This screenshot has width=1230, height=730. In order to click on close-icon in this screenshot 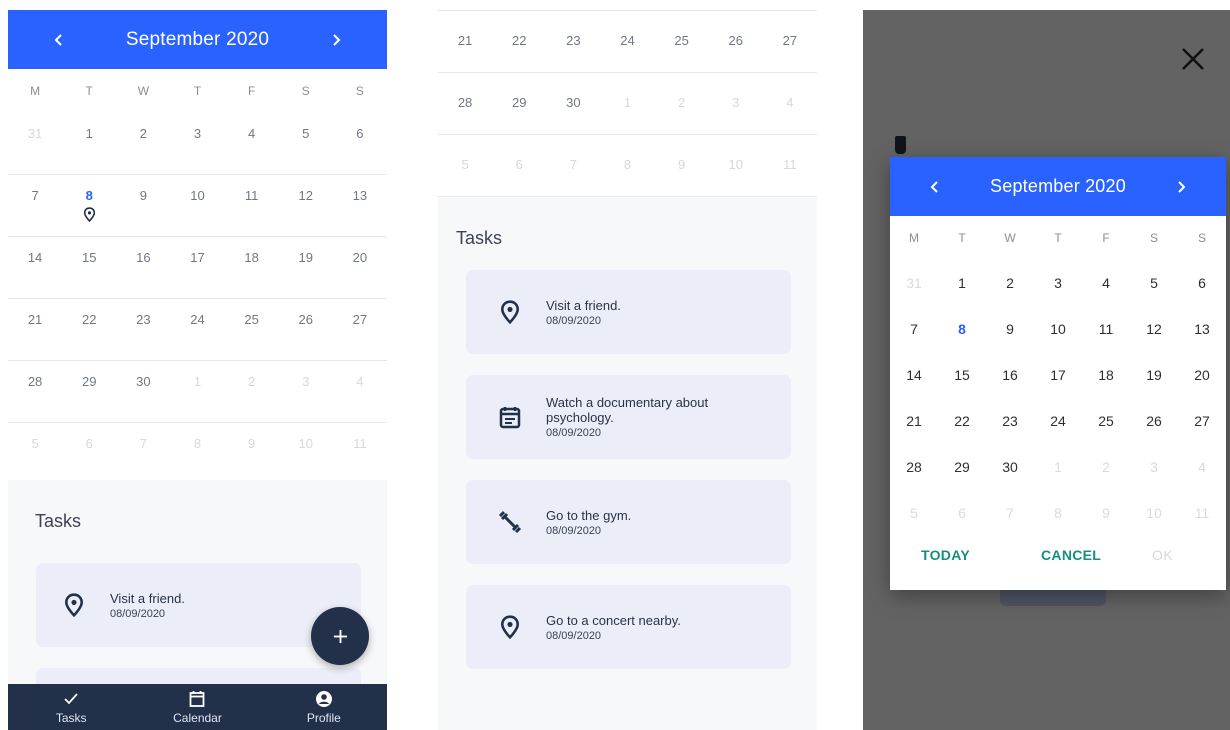, I will do `click(1193, 59)`.